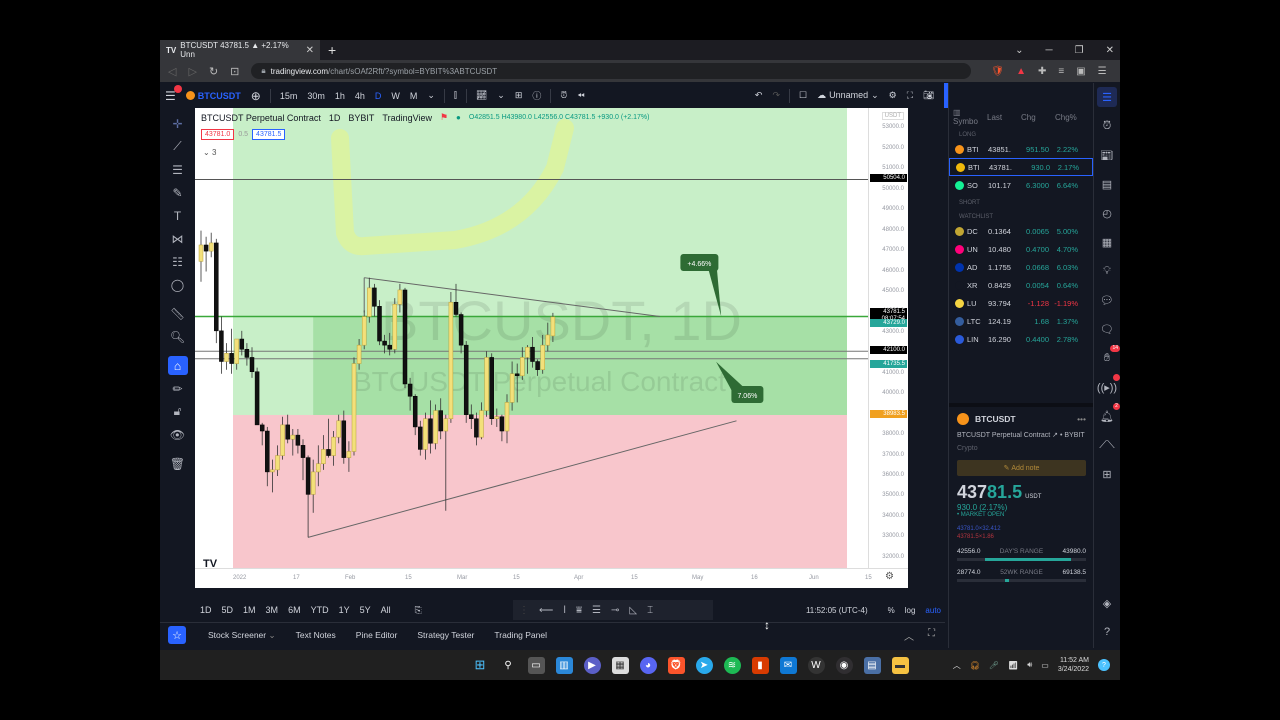  I want to click on watchlist-row: LTC 124.19 1.68 1.37%, so click(1021, 321).